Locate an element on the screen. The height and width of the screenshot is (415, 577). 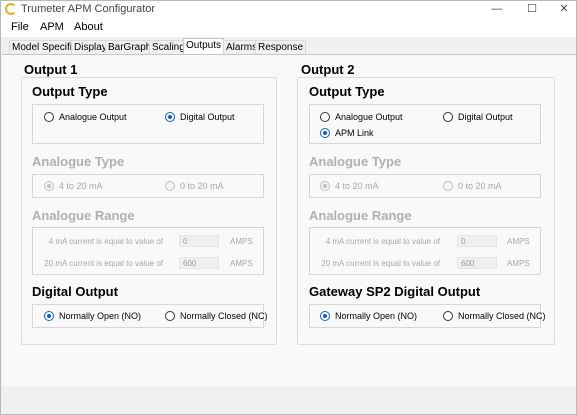
output2-range-row2-unit: AMPS is located at coordinates (518, 263).